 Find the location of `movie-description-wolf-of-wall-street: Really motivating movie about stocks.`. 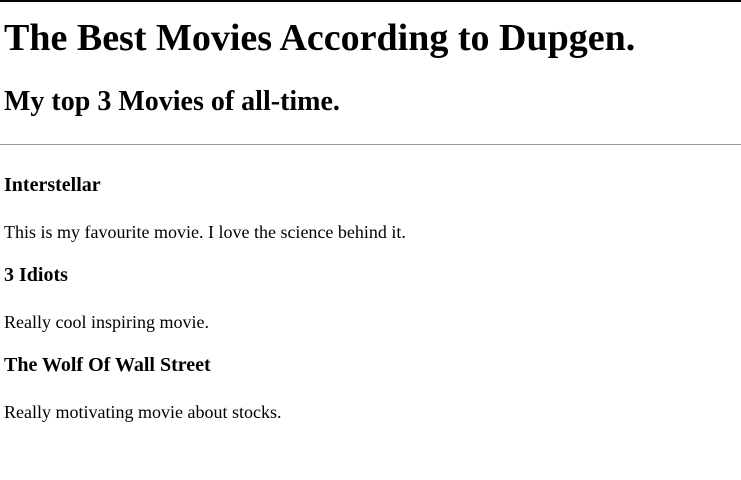

movie-description-wolf-of-wall-street: Really motivating movie about stocks. is located at coordinates (143, 412).